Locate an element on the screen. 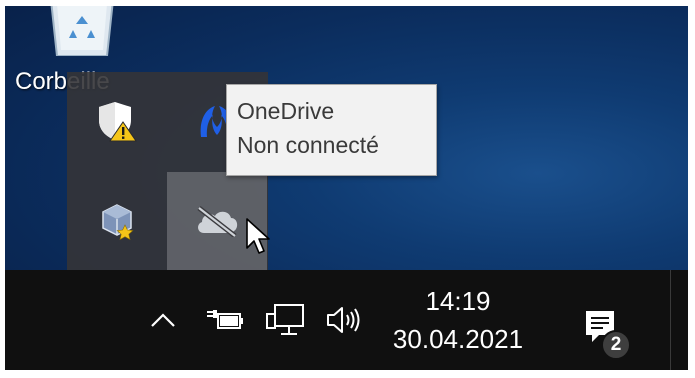  clock-date: 30.04.2021 is located at coordinates (458, 339).